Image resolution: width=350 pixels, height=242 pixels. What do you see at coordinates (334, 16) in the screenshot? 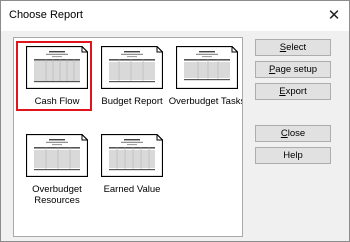
I see `close-icon: ✕` at bounding box center [334, 16].